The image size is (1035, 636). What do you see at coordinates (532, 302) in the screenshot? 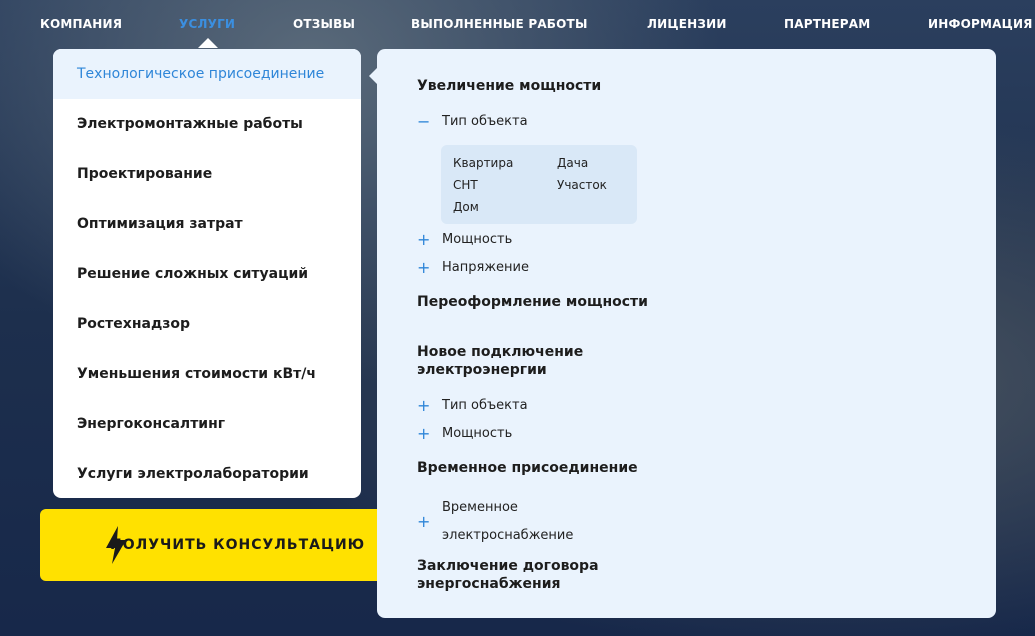
I see `submenu-heading: Переоформление мощности` at bounding box center [532, 302].